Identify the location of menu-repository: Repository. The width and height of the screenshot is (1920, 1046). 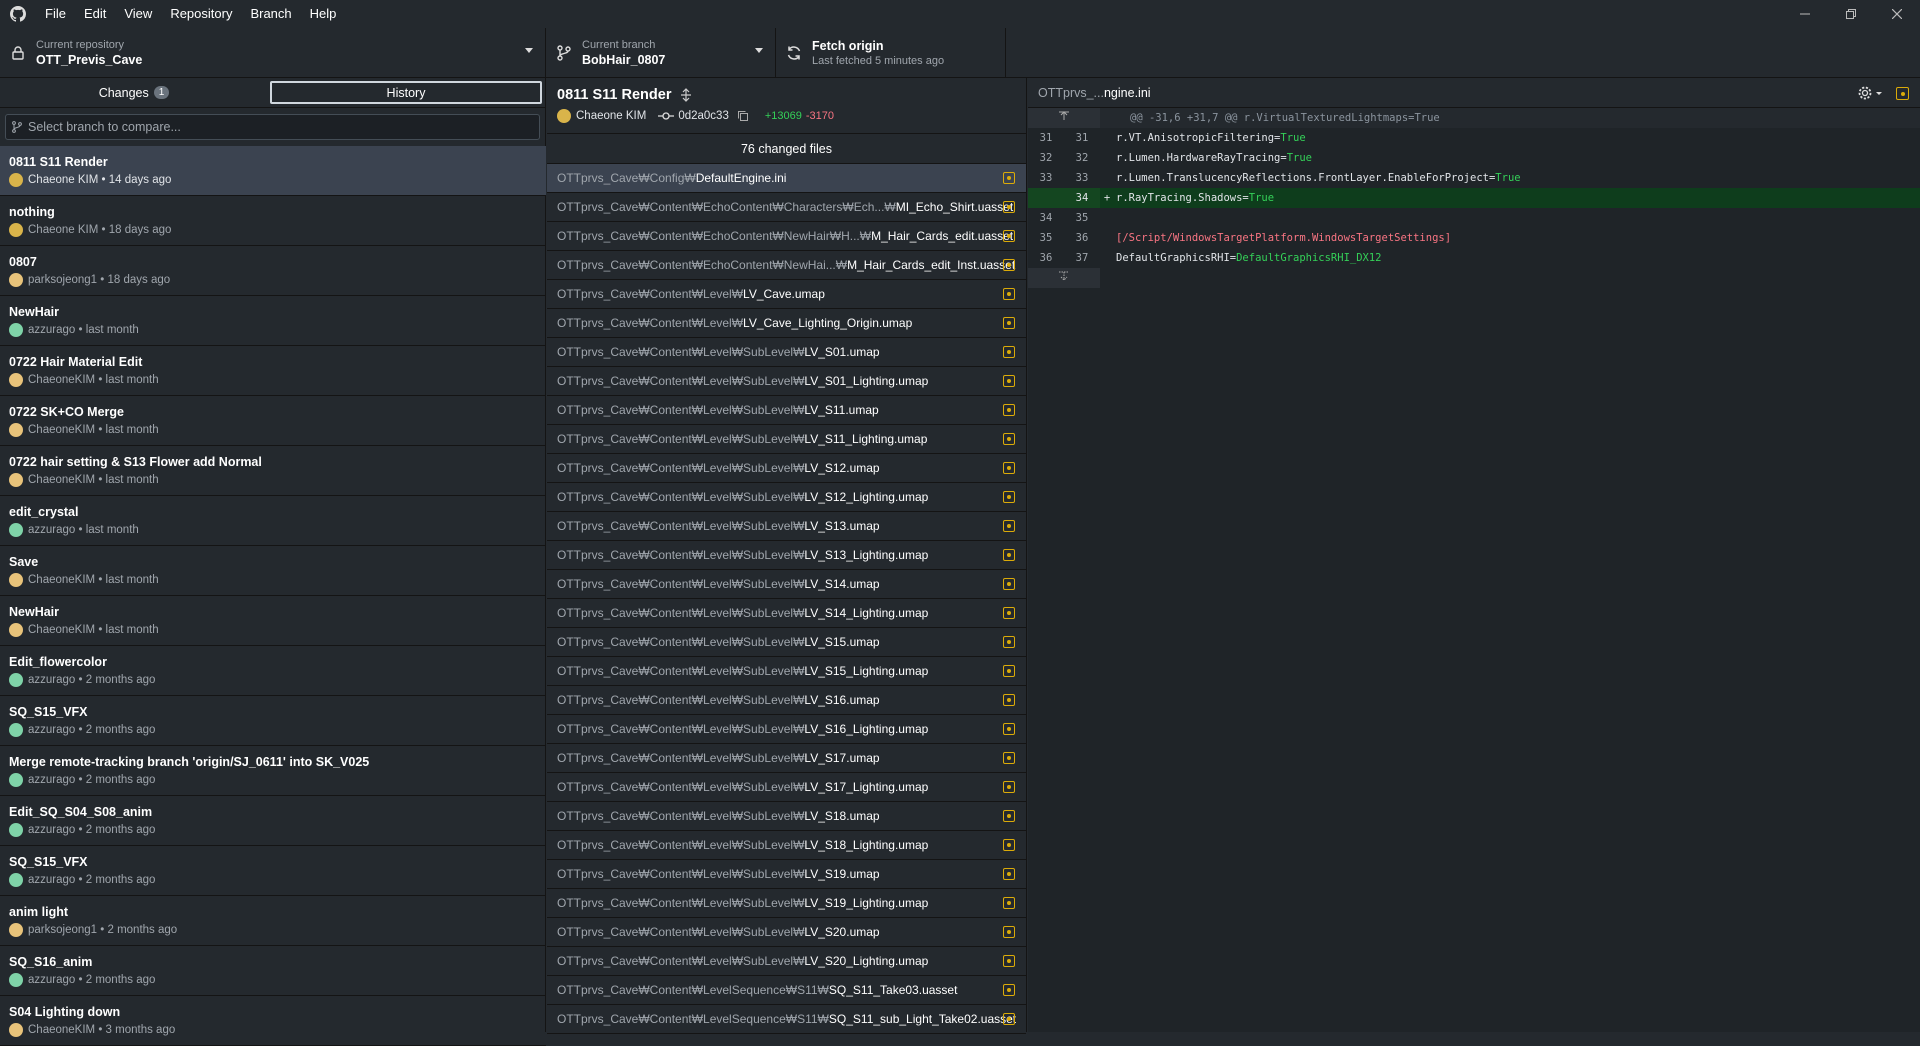
(201, 14).